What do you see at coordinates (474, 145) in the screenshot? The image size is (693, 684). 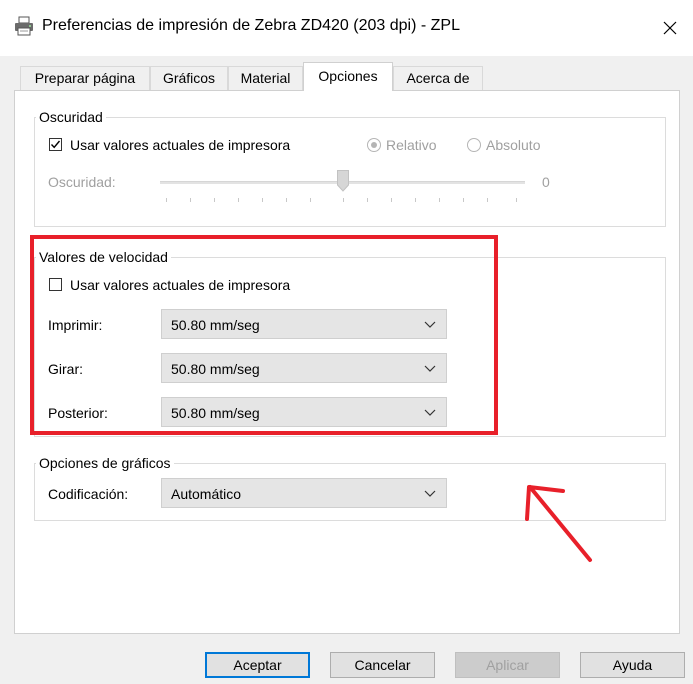 I see `radio-absoluto` at bounding box center [474, 145].